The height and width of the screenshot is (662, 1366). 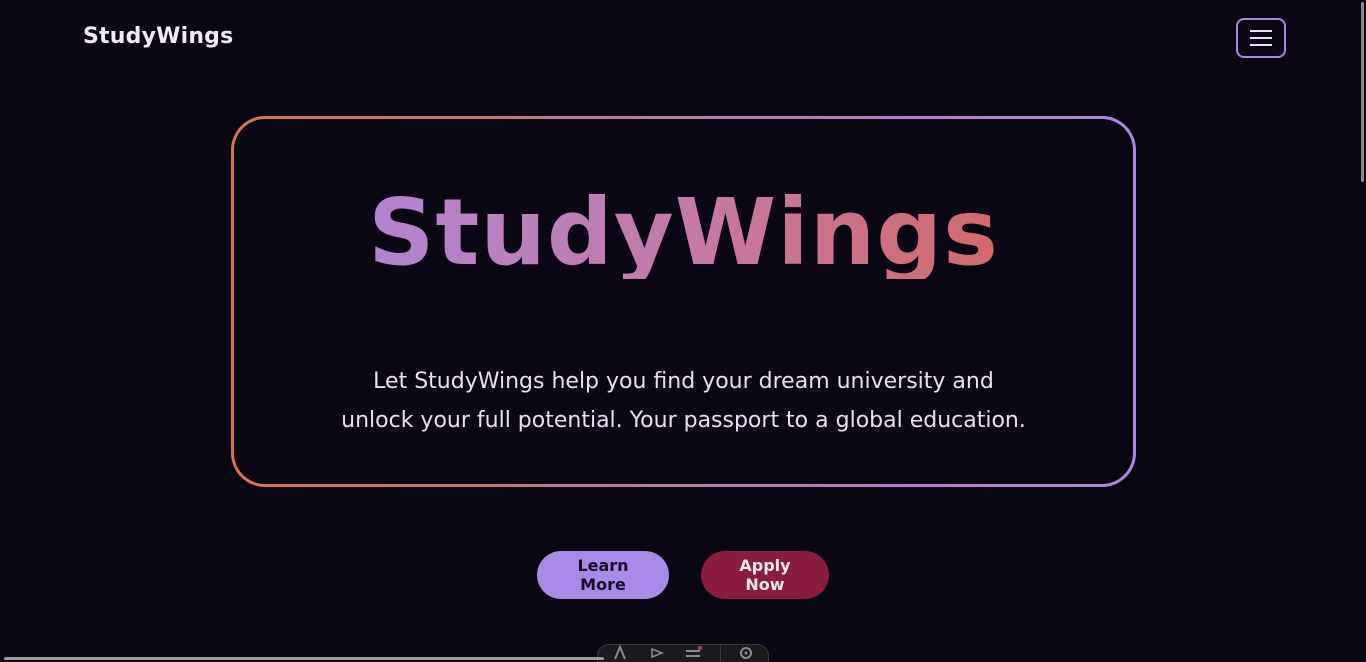 What do you see at coordinates (304, 658) in the screenshot?
I see `horizontal-scrollbar-thumb` at bounding box center [304, 658].